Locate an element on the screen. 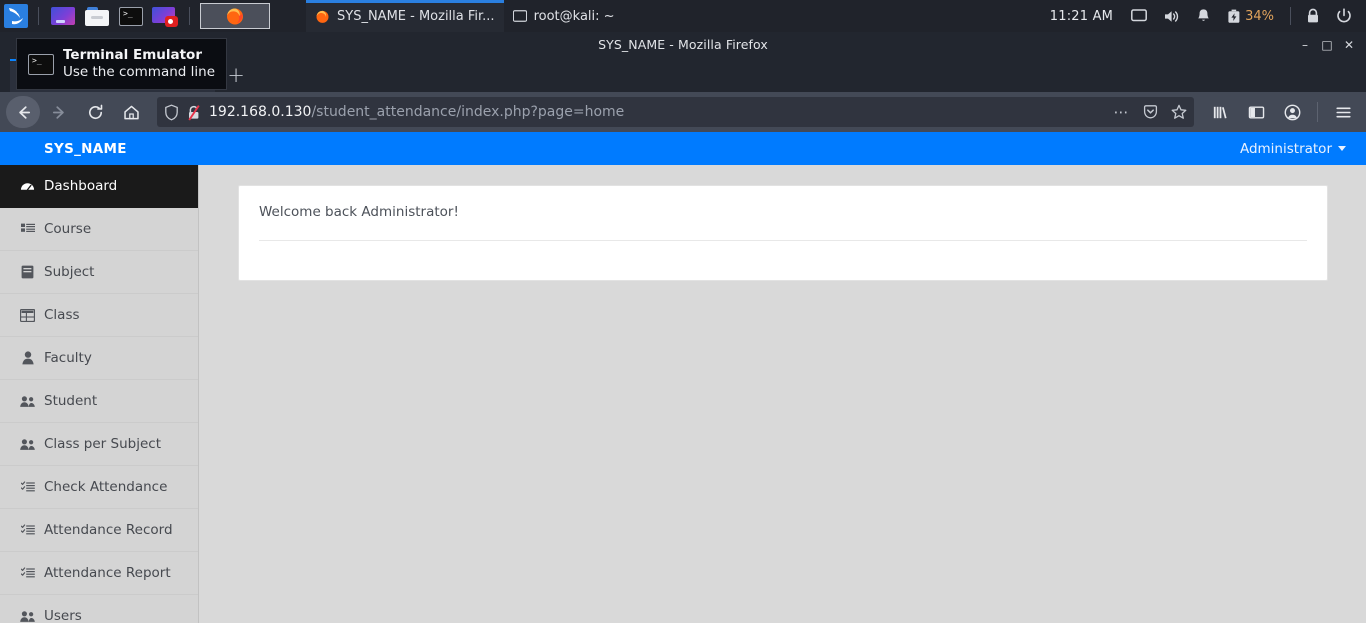  window-button-terminal: root@kali: ~ is located at coordinates (564, 16).